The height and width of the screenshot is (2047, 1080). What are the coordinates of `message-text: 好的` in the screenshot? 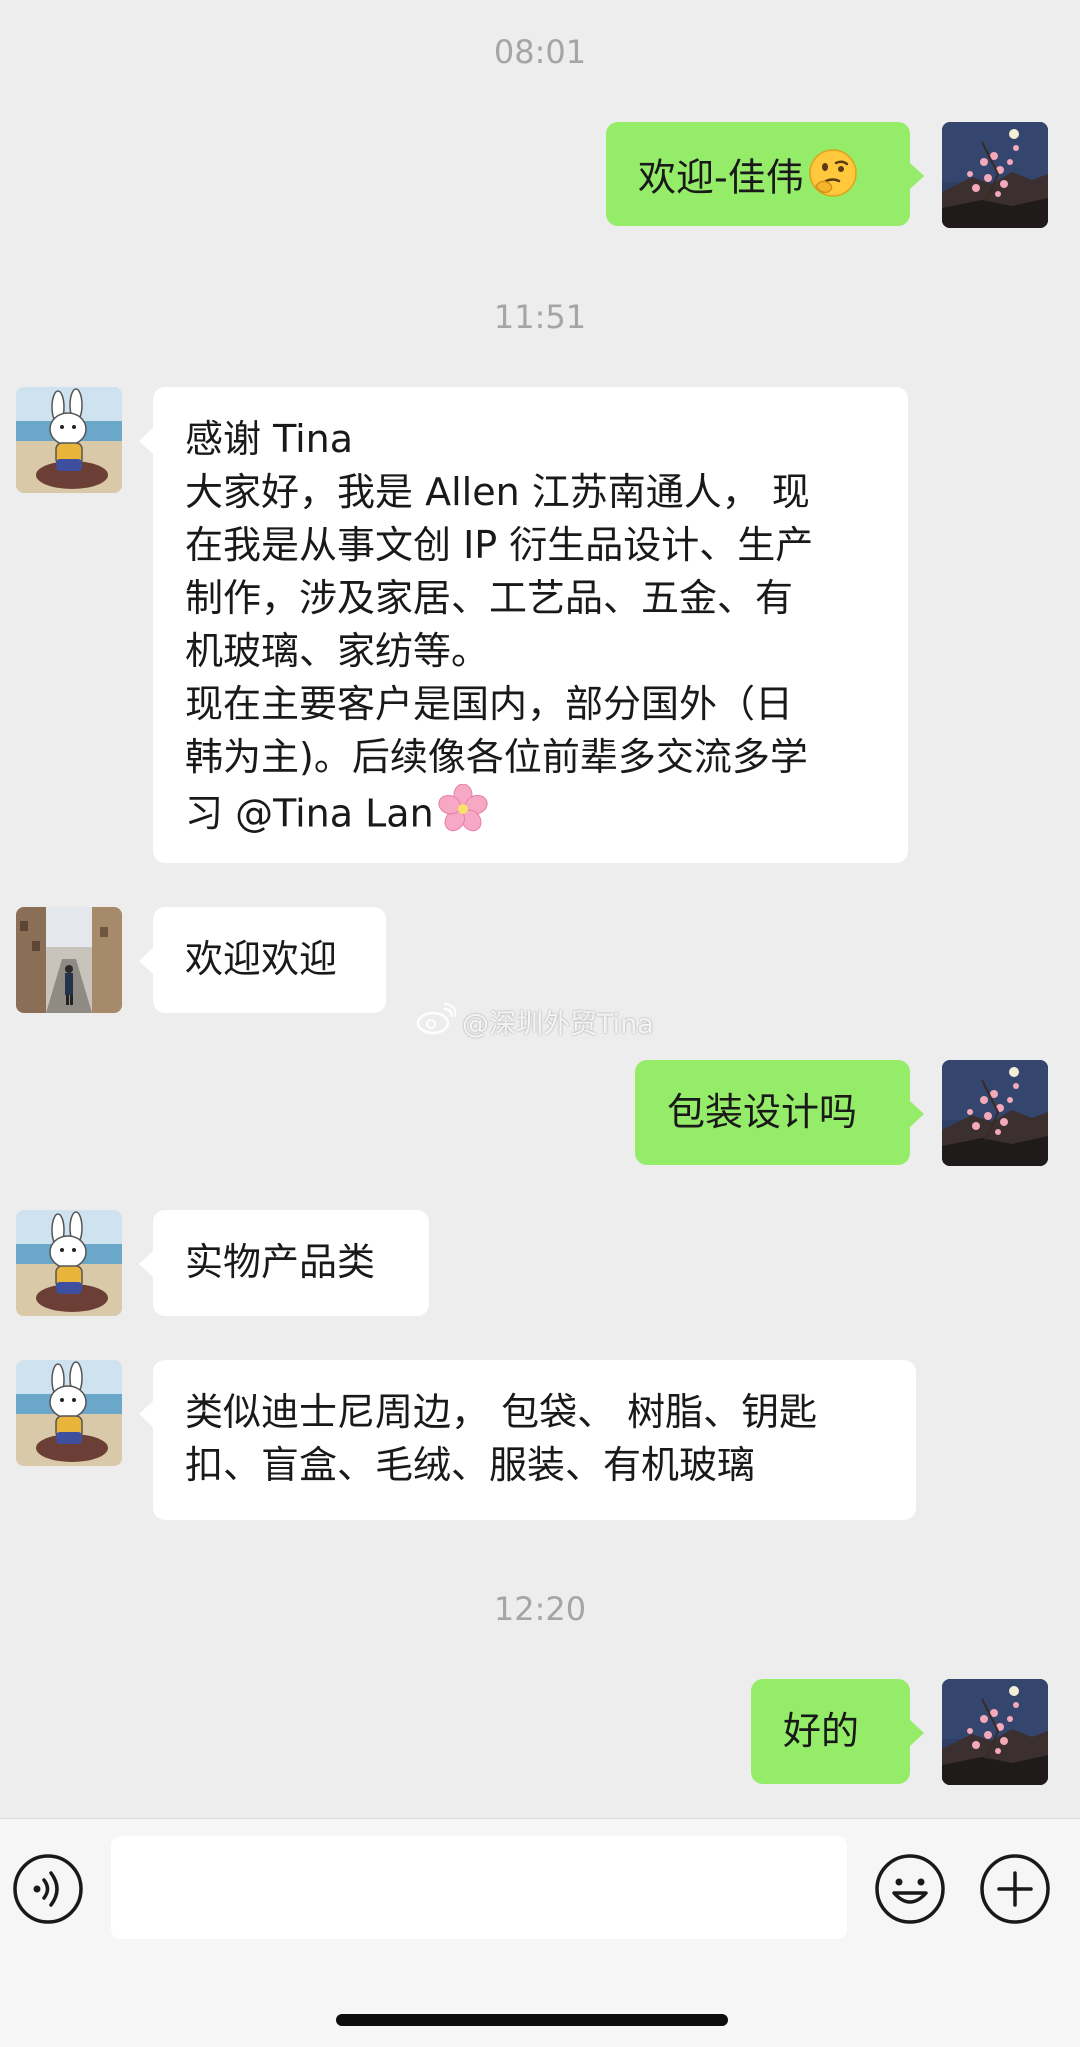 It's located at (821, 1731).